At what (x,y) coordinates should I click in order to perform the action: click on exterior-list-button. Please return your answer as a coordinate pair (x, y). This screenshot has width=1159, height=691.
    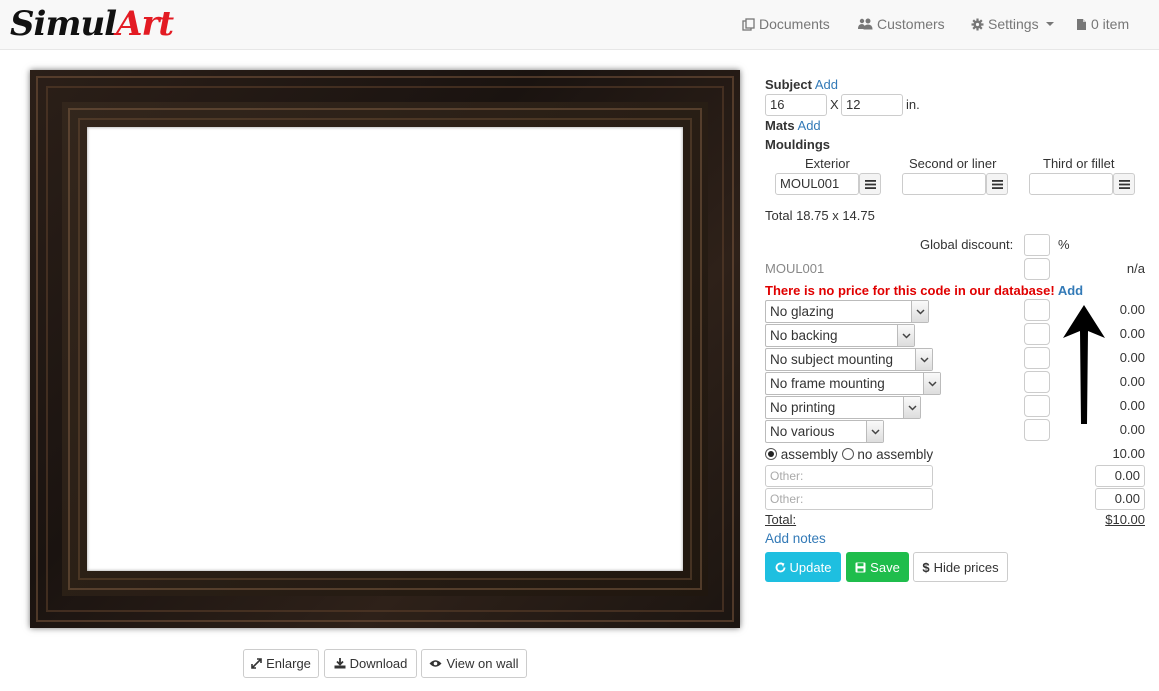
    Looking at the image, I should click on (870, 184).